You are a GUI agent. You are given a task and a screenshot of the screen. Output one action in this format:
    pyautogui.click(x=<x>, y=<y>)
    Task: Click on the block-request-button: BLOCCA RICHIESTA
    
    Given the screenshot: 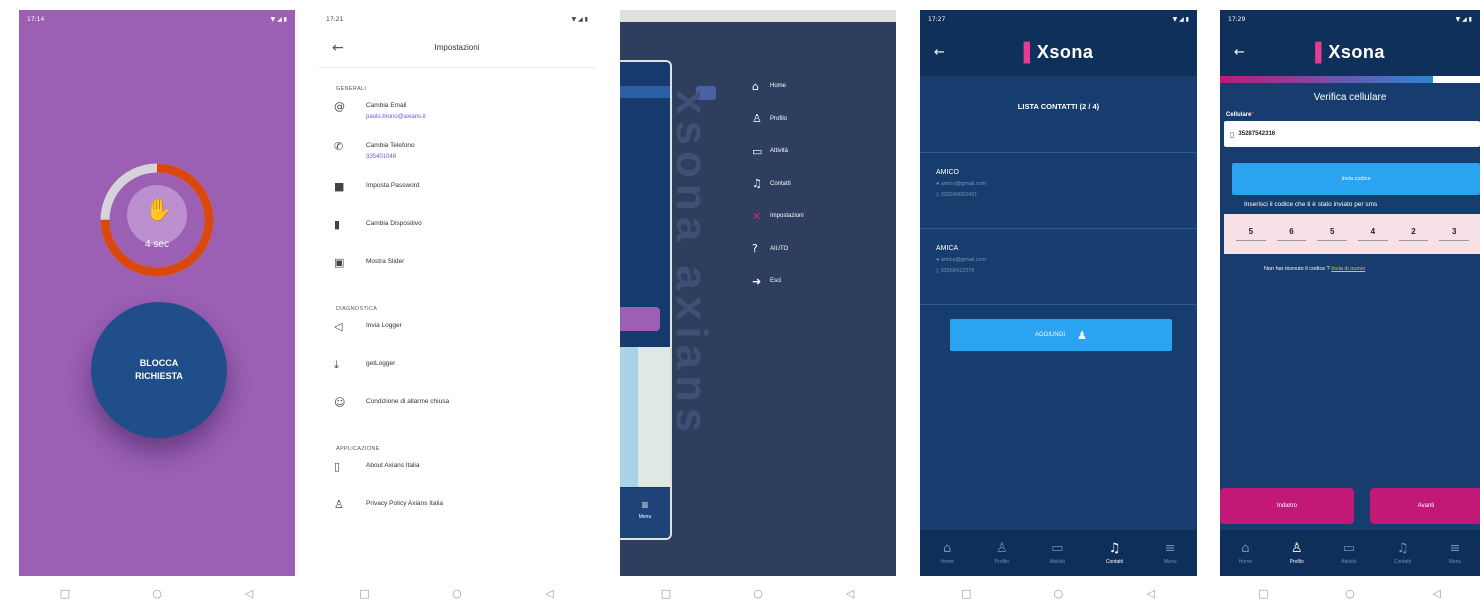 What is the action you would take?
    pyautogui.click(x=159, y=370)
    